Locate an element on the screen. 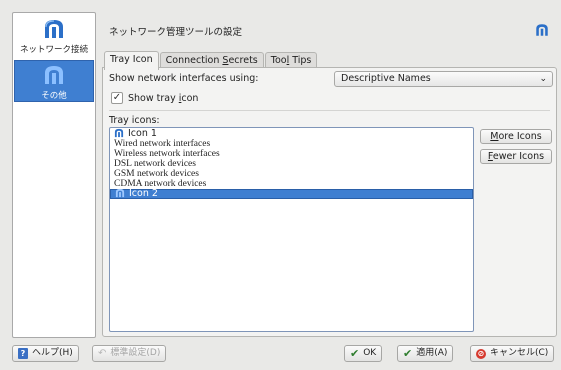 This screenshot has height=370, width=561. list-item-icon-1: Icon 1 is located at coordinates (291, 133).